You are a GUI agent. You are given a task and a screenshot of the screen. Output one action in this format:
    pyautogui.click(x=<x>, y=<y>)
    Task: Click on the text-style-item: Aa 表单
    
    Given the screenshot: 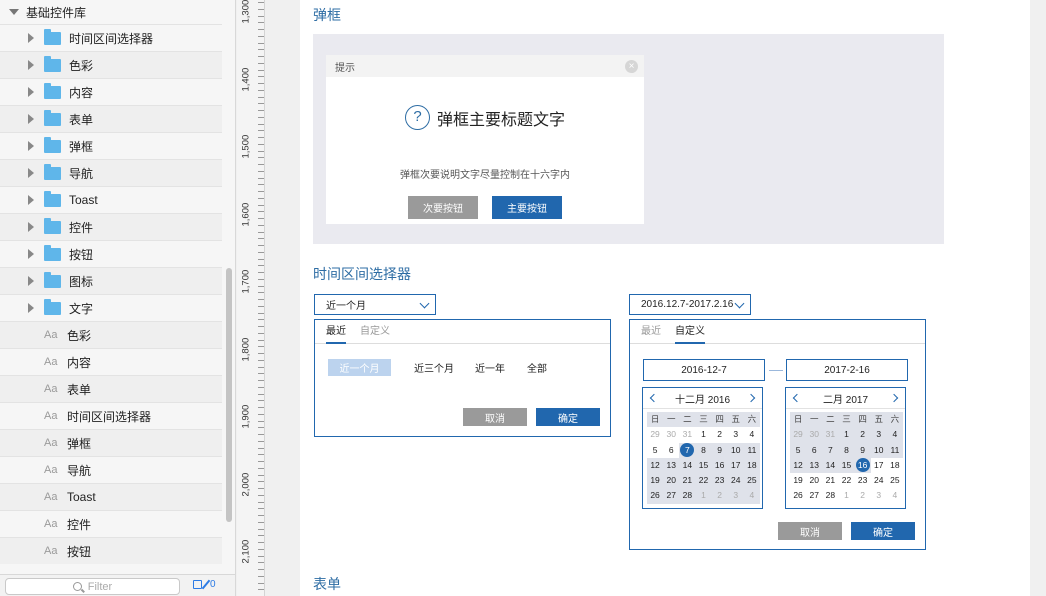 What is the action you would take?
    pyautogui.click(x=111, y=388)
    